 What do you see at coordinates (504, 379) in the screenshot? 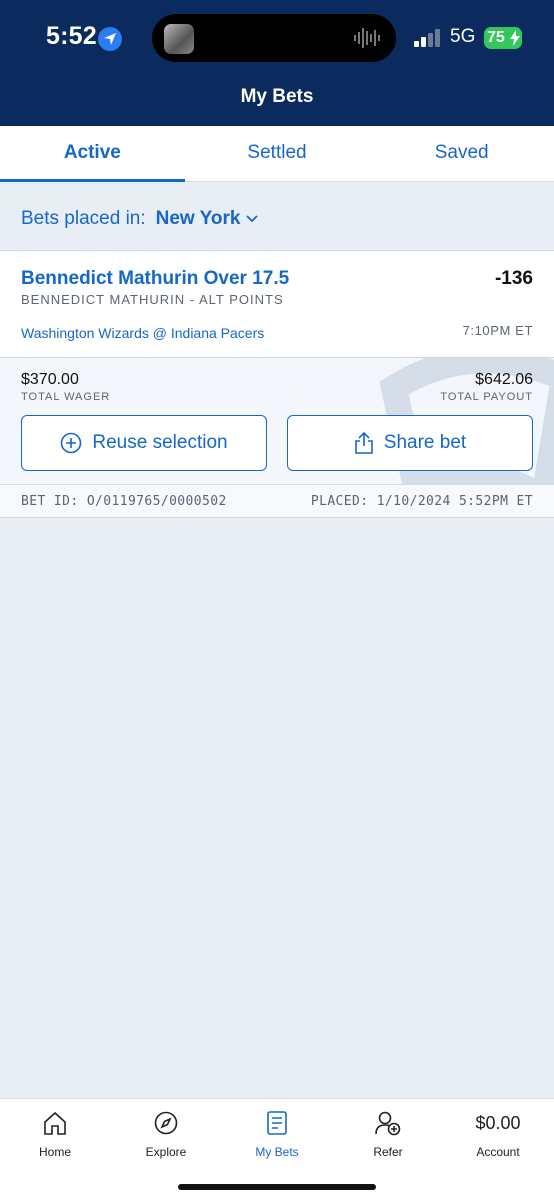
I see `total-payout-value: $642.06` at bounding box center [504, 379].